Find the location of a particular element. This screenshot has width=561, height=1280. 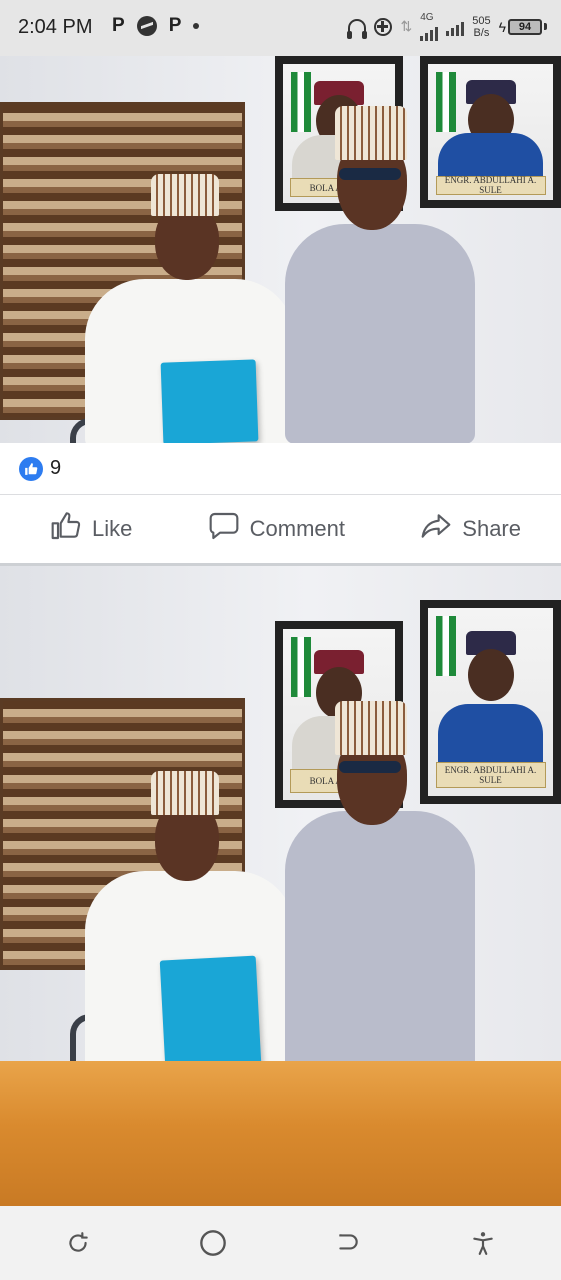

person-right is located at coordinates (382, 274).